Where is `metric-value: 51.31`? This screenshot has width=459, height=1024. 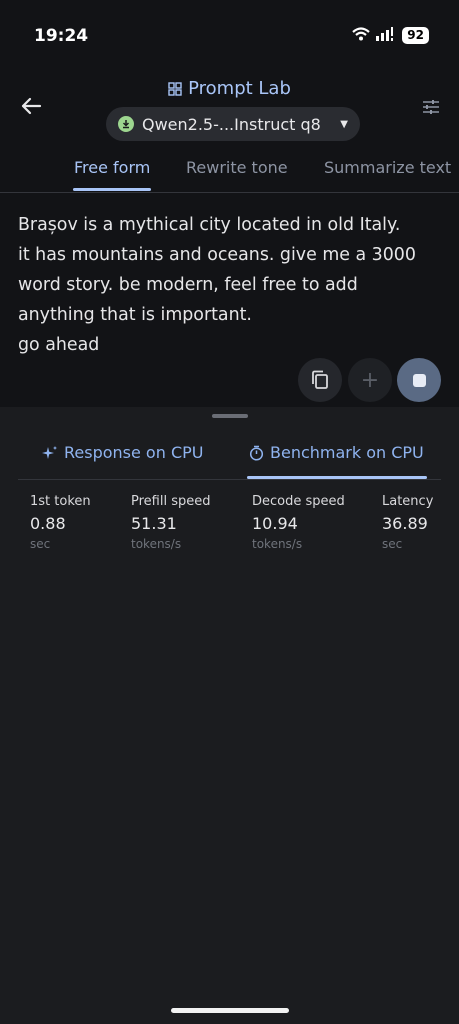
metric-value: 51.31 is located at coordinates (154, 523).